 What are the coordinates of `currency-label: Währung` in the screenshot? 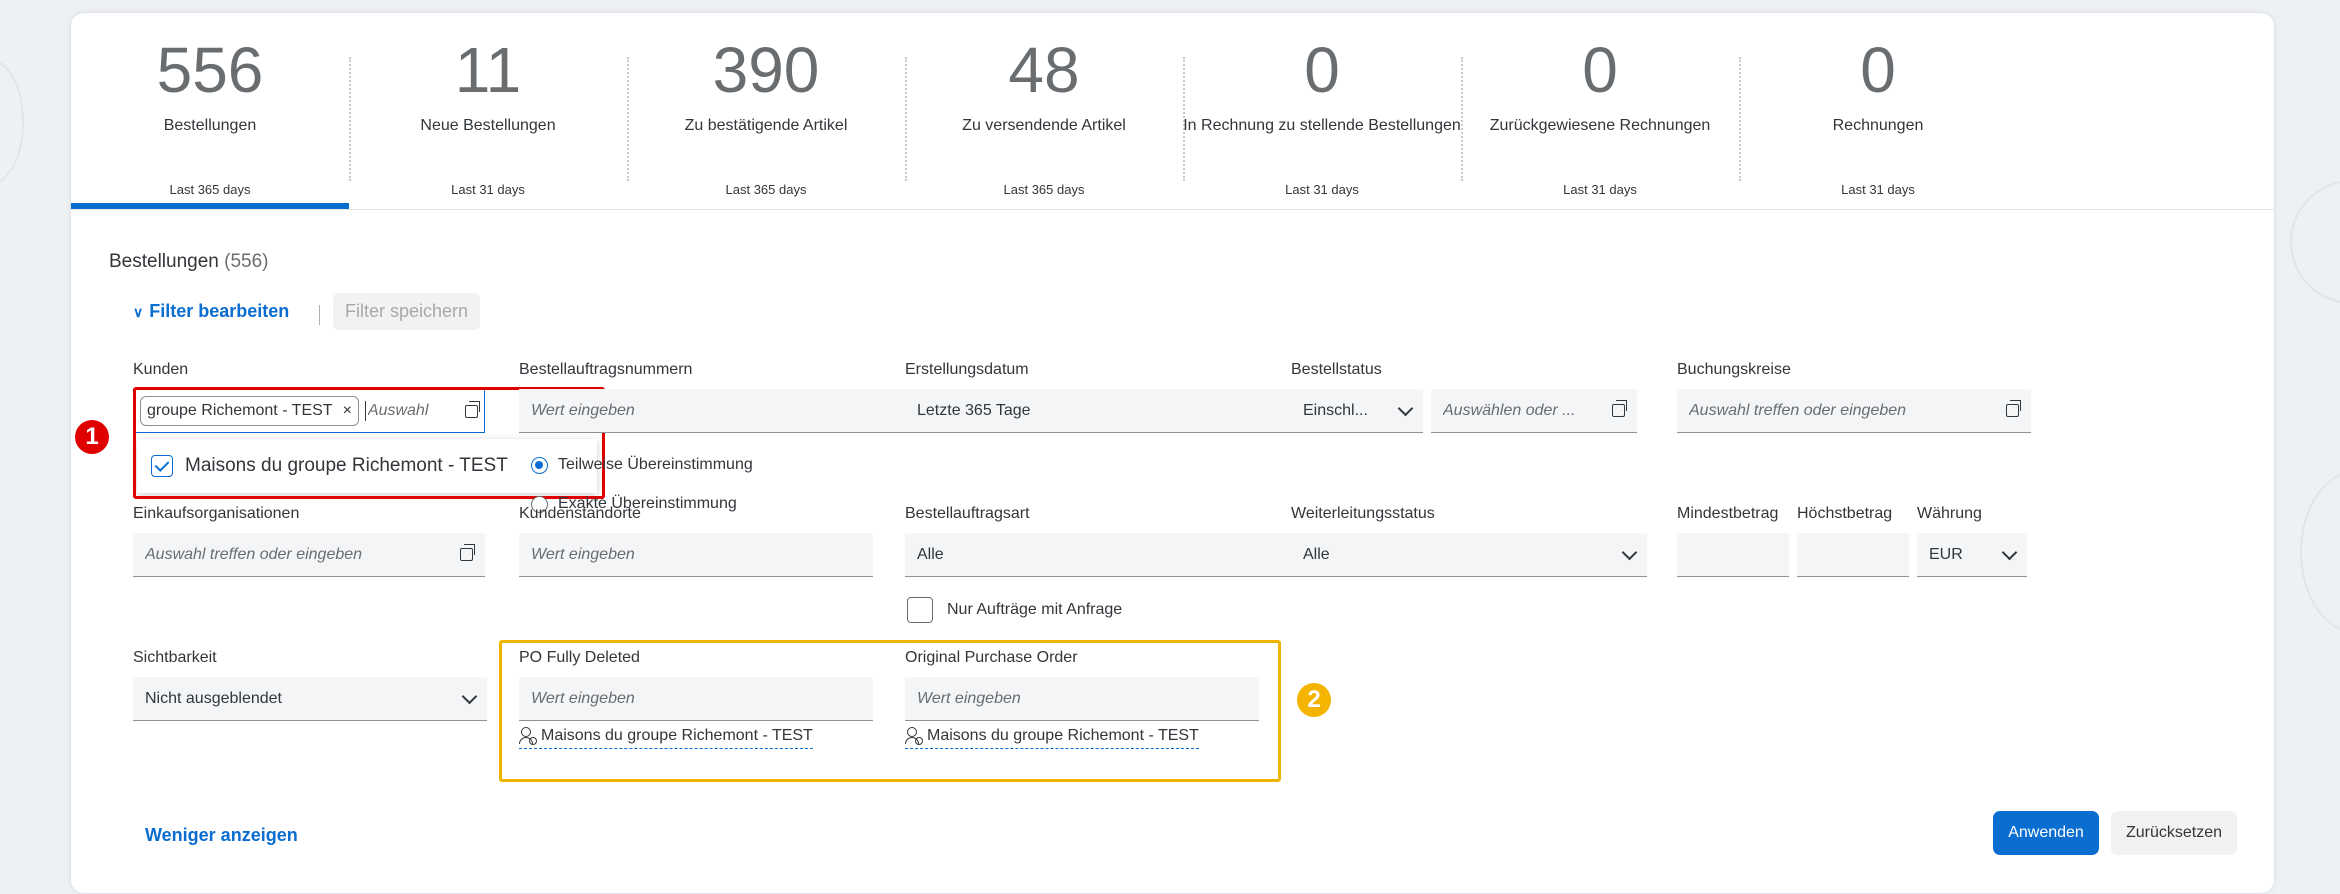 It's located at (1949, 513).